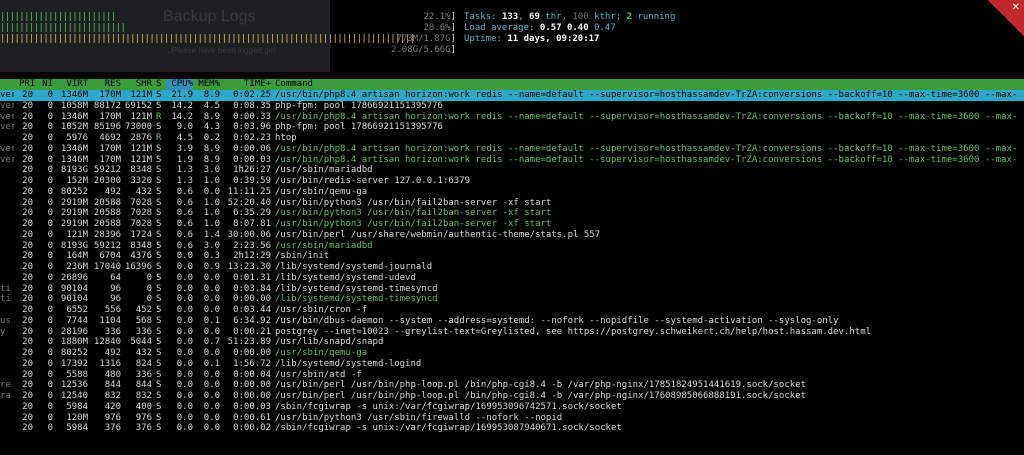 The height and width of the screenshot is (455, 1024). Describe the element at coordinates (77, 406) in the screenshot. I see `process-virt: 5984` at that location.